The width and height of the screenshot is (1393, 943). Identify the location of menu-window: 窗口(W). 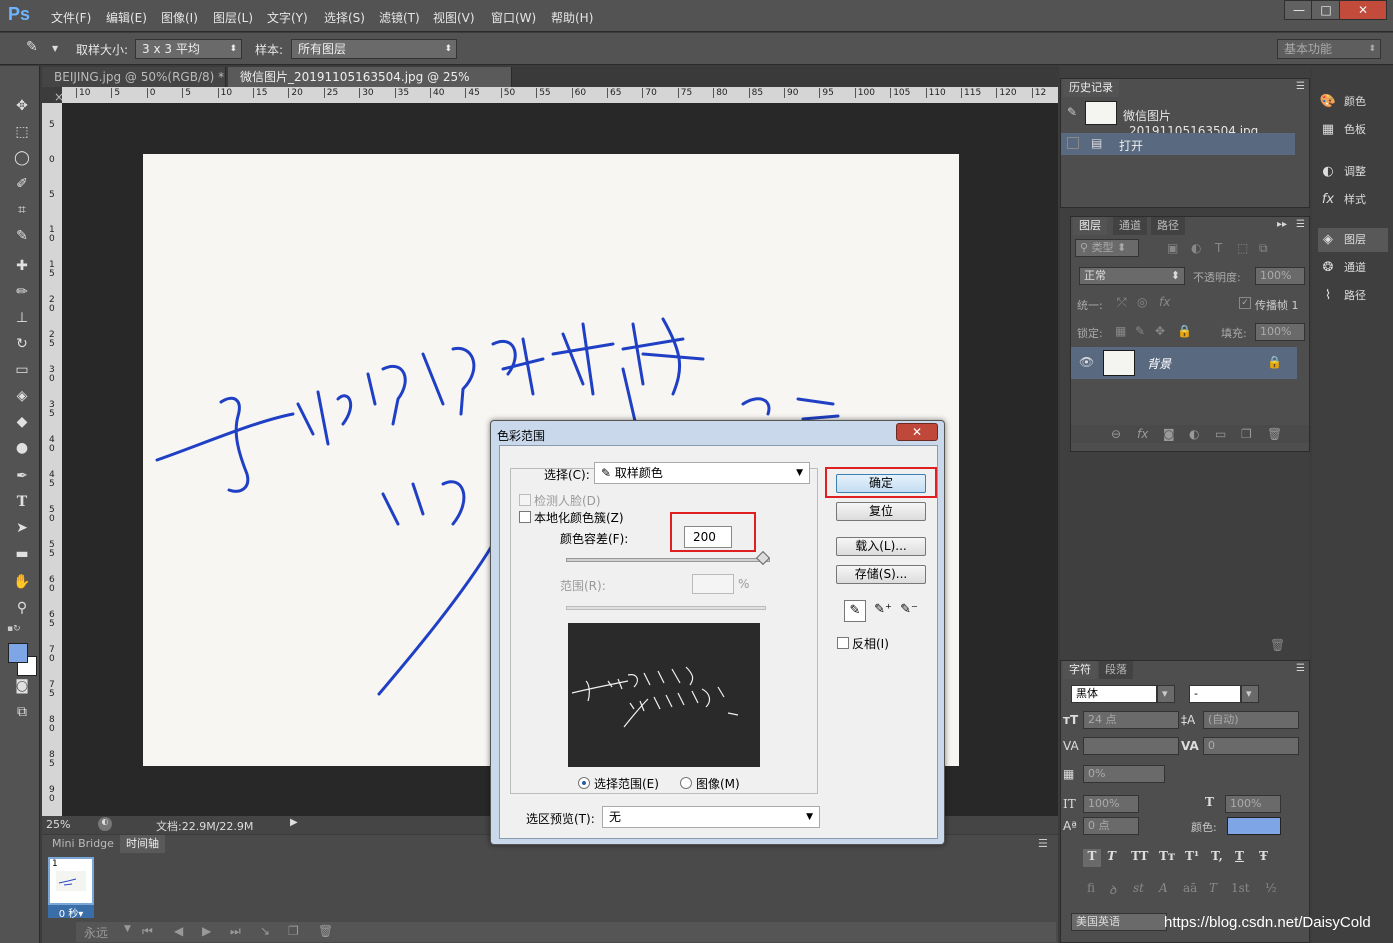
(513, 17).